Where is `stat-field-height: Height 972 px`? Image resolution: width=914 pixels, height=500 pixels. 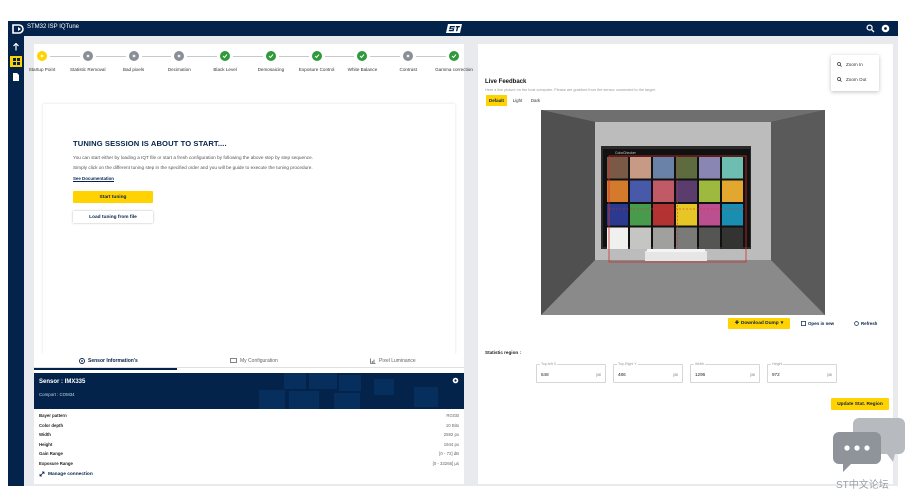
stat-field-height: Height 972 px is located at coordinates (802, 372).